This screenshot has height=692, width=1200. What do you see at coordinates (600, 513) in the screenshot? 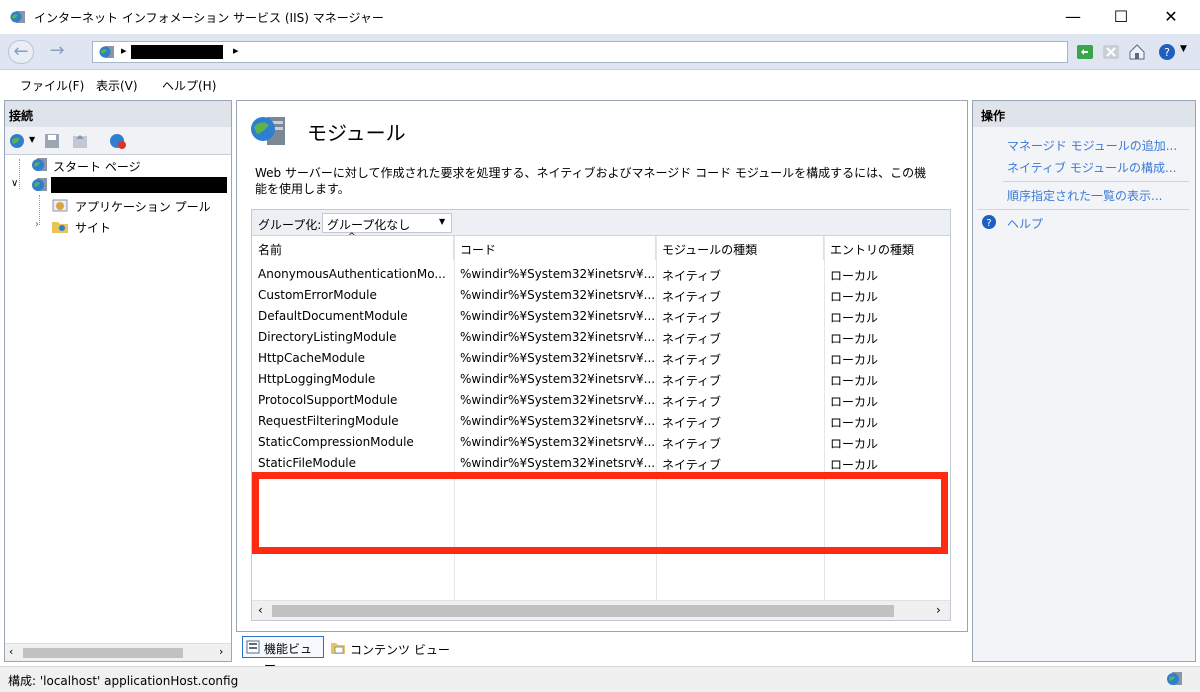
I see `highlight-annotation-box` at bounding box center [600, 513].